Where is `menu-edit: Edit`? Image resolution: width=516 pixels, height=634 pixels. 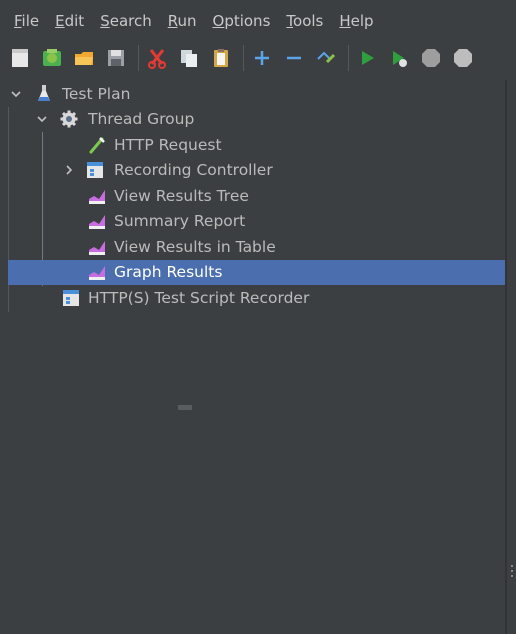 menu-edit: Edit is located at coordinates (69, 21).